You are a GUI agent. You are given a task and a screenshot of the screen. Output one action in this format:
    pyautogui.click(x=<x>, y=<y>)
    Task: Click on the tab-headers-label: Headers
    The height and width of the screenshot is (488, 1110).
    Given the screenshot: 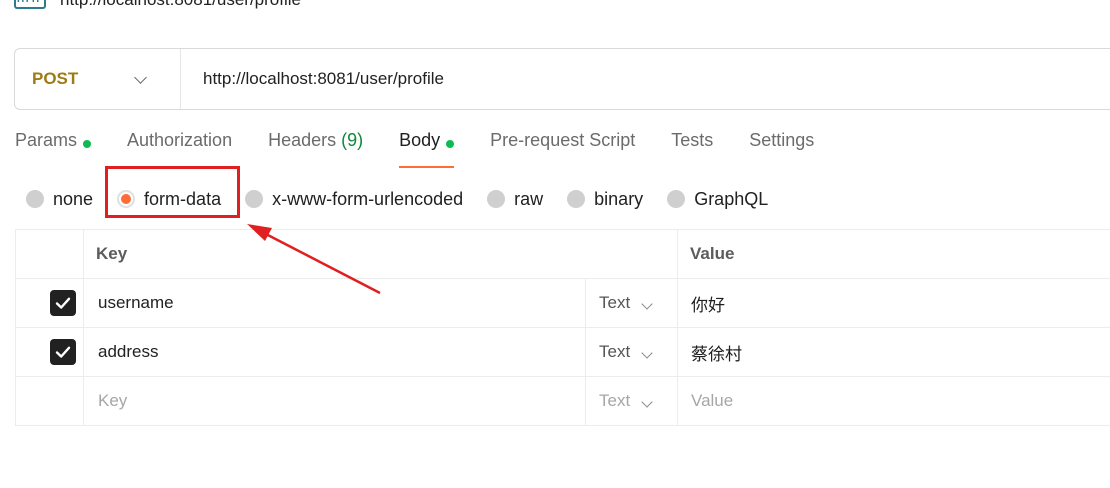 What is the action you would take?
    pyautogui.click(x=302, y=140)
    